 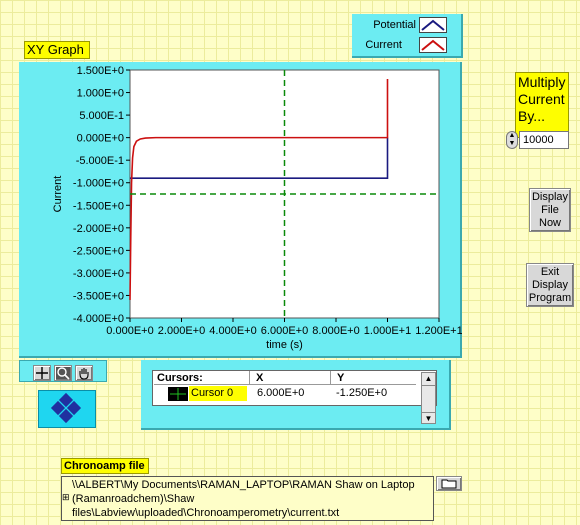 What do you see at coordinates (428, 398) in the screenshot?
I see `cursor-table-scrollbar: ▲ ▼` at bounding box center [428, 398].